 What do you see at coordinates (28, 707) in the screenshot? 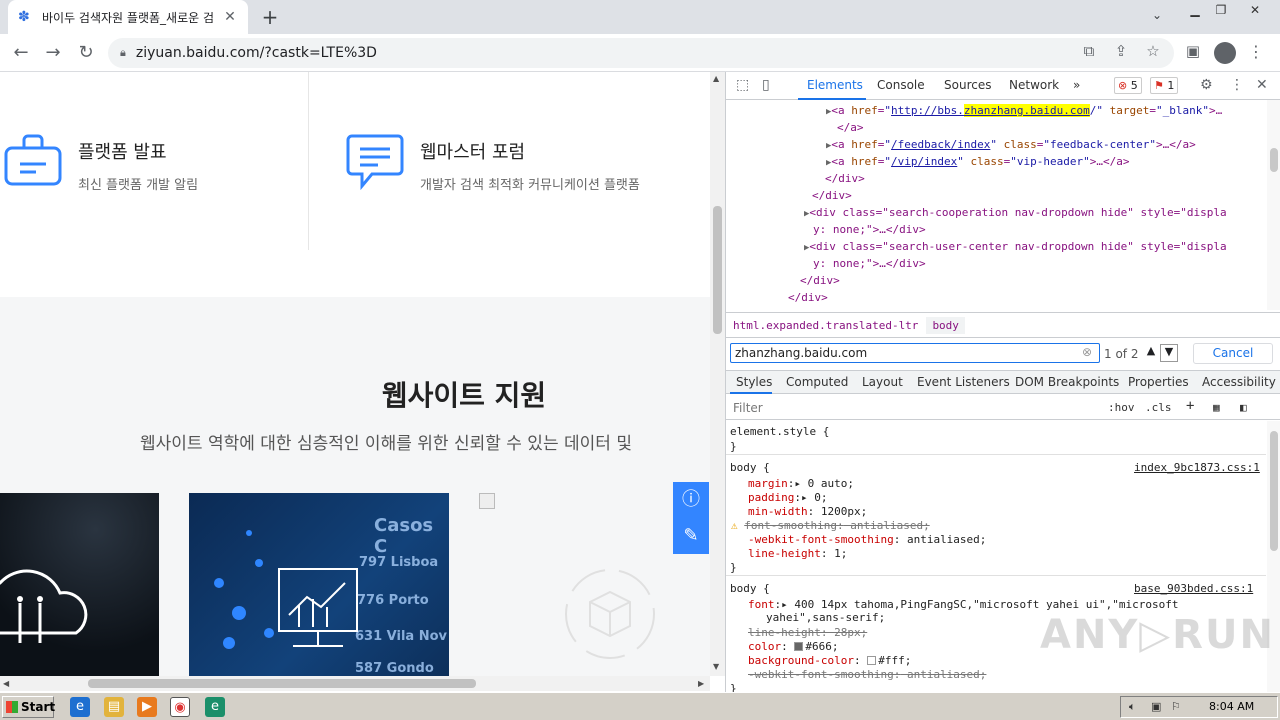
I see `start-button: Start` at bounding box center [28, 707].